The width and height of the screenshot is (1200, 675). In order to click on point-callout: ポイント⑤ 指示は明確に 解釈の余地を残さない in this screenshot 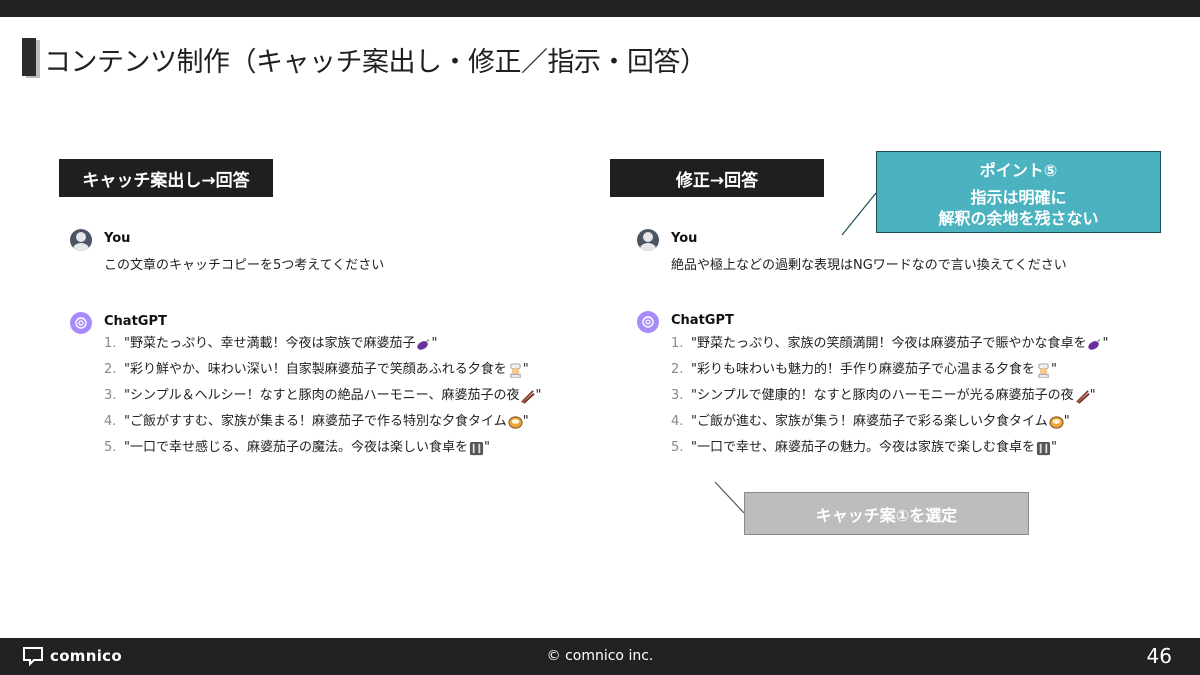, I will do `click(1018, 192)`.